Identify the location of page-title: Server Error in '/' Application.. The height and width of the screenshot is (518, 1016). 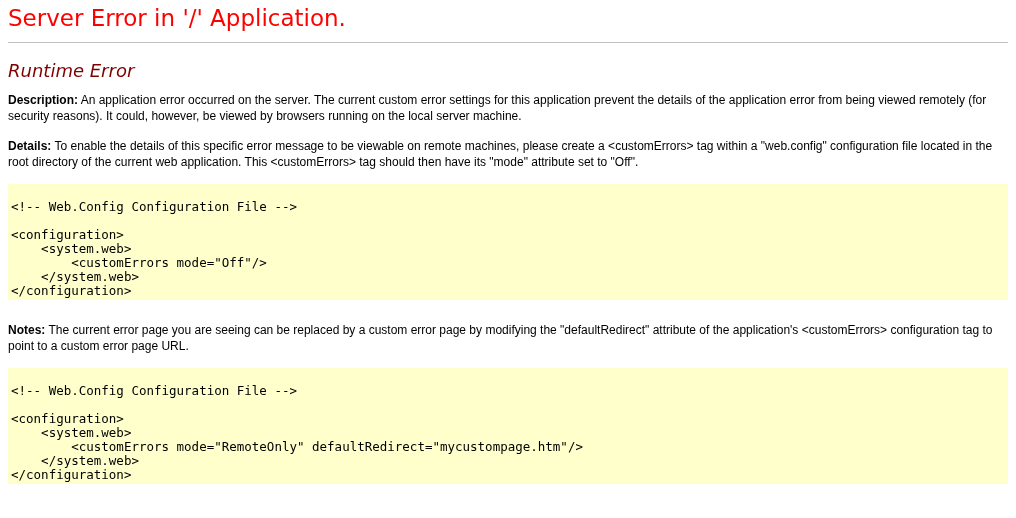
(177, 18).